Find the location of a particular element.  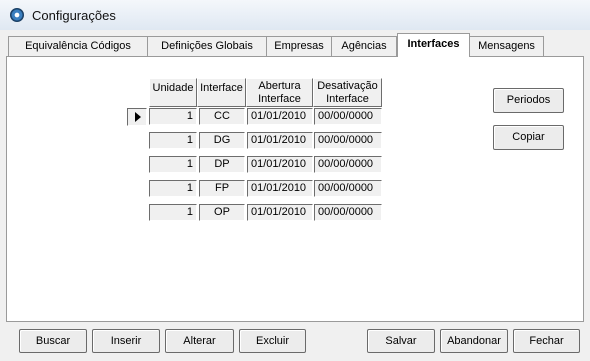

excluir-button: Excluir is located at coordinates (272, 341).